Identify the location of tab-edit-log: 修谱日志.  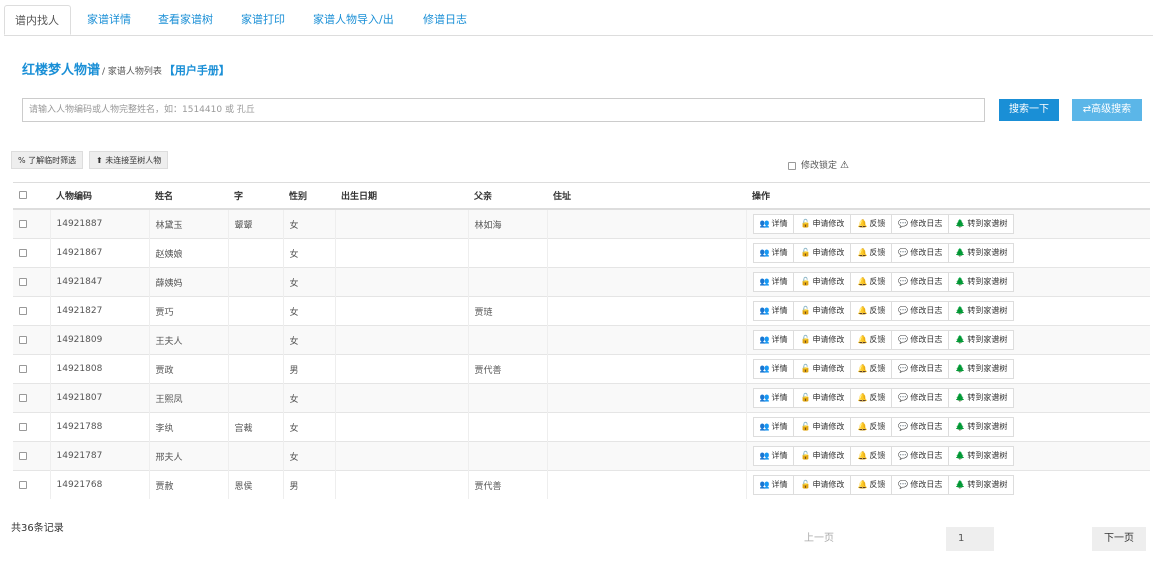
(445, 20).